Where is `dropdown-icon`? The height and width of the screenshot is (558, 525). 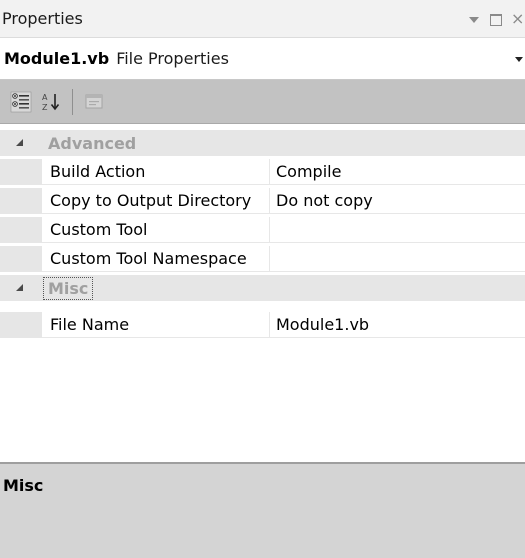 dropdown-icon is located at coordinates (474, 19).